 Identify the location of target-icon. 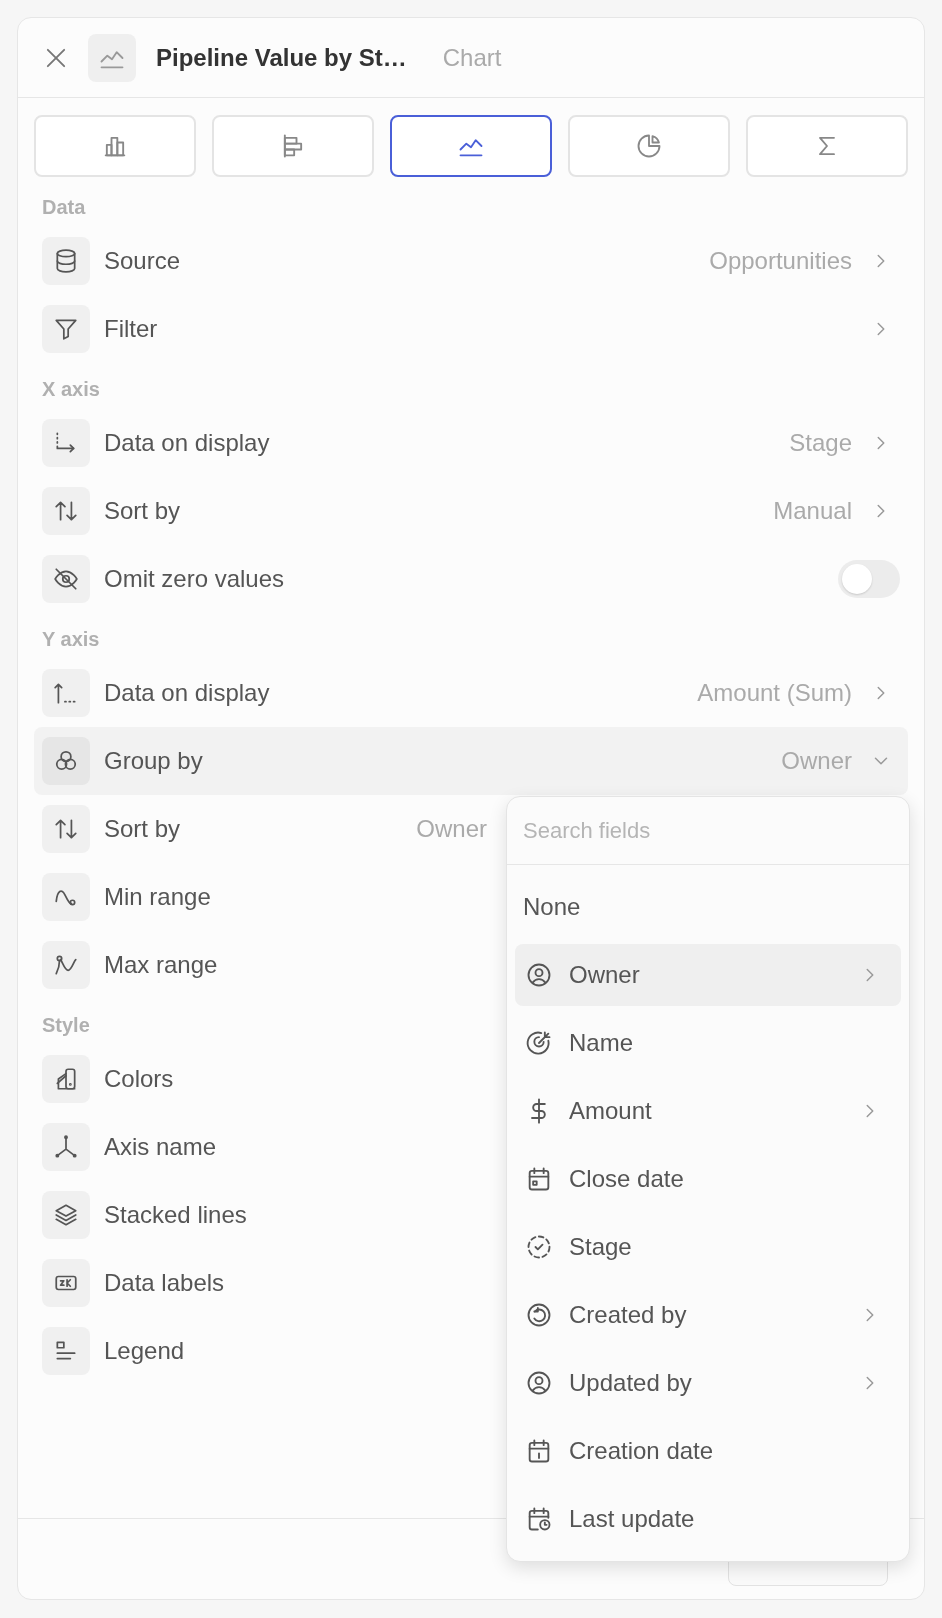
(539, 1043).